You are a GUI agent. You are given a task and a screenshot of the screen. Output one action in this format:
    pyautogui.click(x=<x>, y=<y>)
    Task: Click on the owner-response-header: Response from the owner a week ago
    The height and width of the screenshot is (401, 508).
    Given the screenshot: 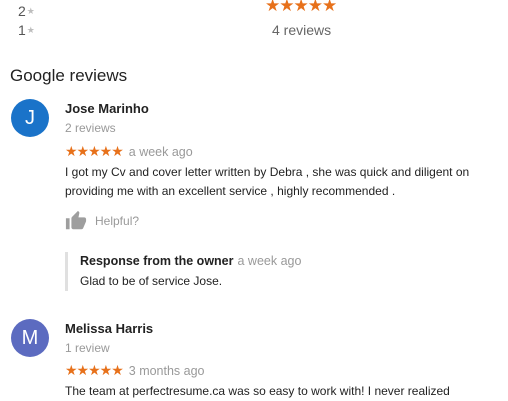 What is the action you would take?
    pyautogui.click(x=290, y=261)
    